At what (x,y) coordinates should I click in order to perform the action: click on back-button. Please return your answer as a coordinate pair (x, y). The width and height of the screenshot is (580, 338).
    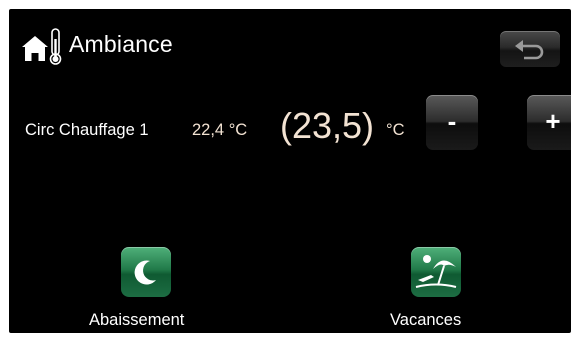
    Looking at the image, I should click on (530, 49).